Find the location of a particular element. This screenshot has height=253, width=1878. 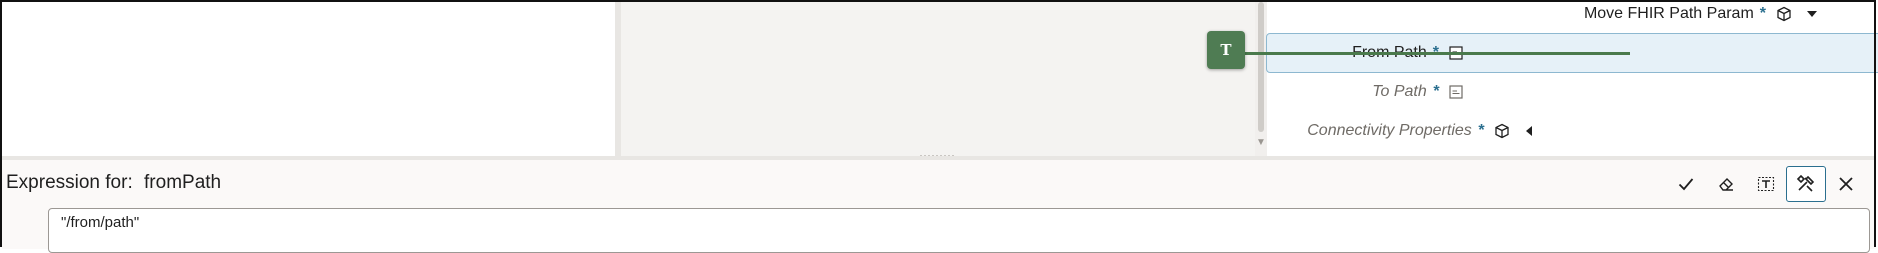

expression-title: Expression for: fromPath is located at coordinates (113, 183).